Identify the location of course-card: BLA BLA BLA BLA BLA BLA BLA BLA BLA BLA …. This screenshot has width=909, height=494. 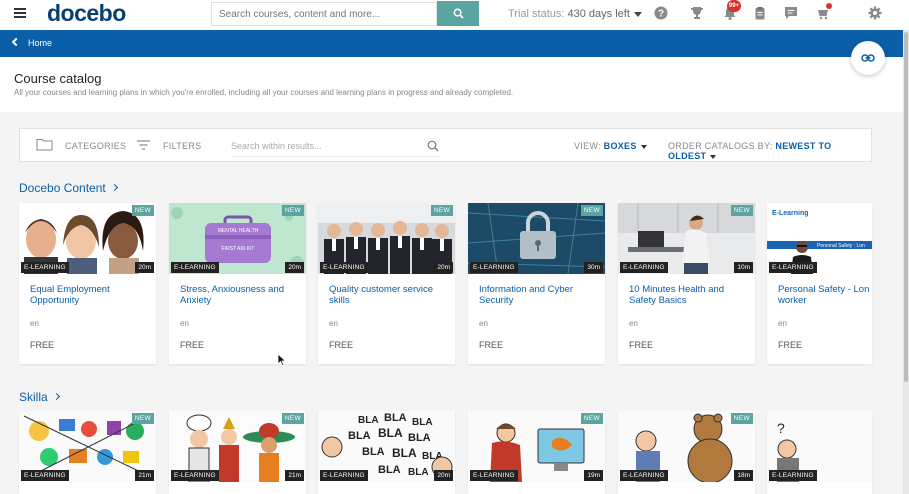
(386, 452).